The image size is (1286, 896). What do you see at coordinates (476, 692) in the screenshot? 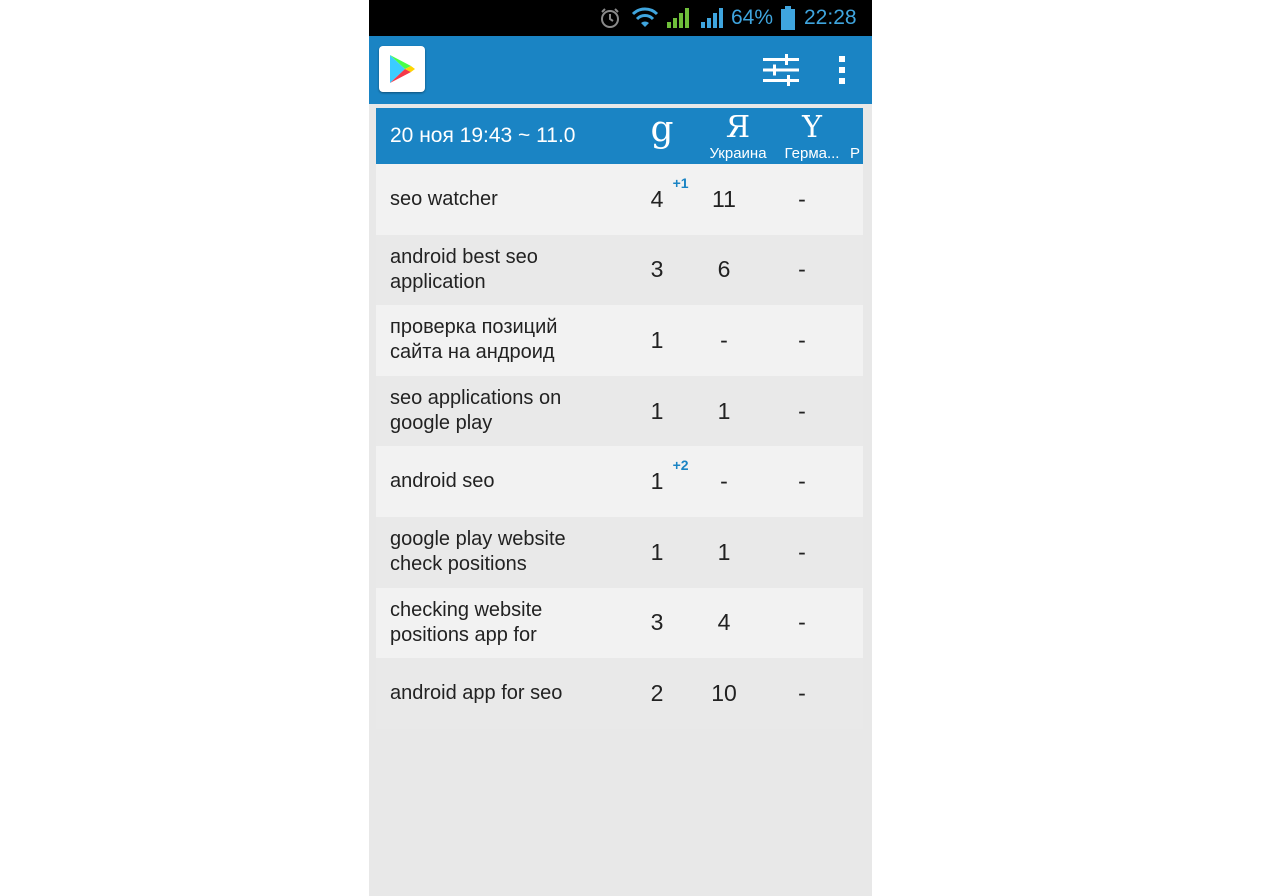
I see `keyword-label: android app for seo` at bounding box center [476, 692].